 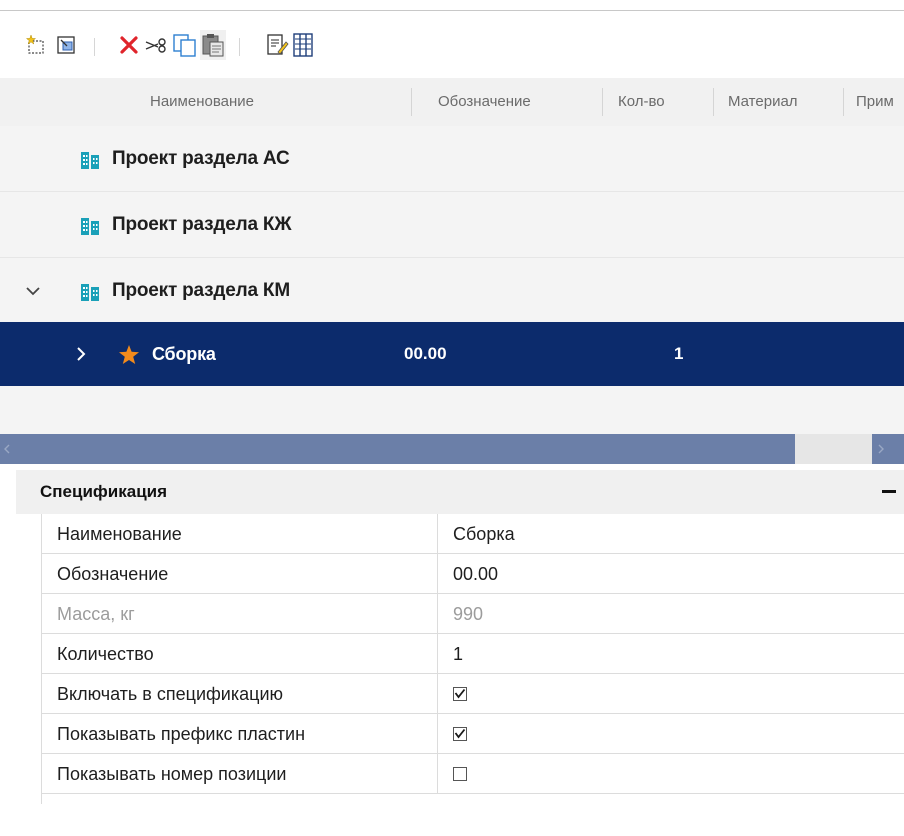 What do you see at coordinates (105, 654) in the screenshot?
I see `property-label: Количество` at bounding box center [105, 654].